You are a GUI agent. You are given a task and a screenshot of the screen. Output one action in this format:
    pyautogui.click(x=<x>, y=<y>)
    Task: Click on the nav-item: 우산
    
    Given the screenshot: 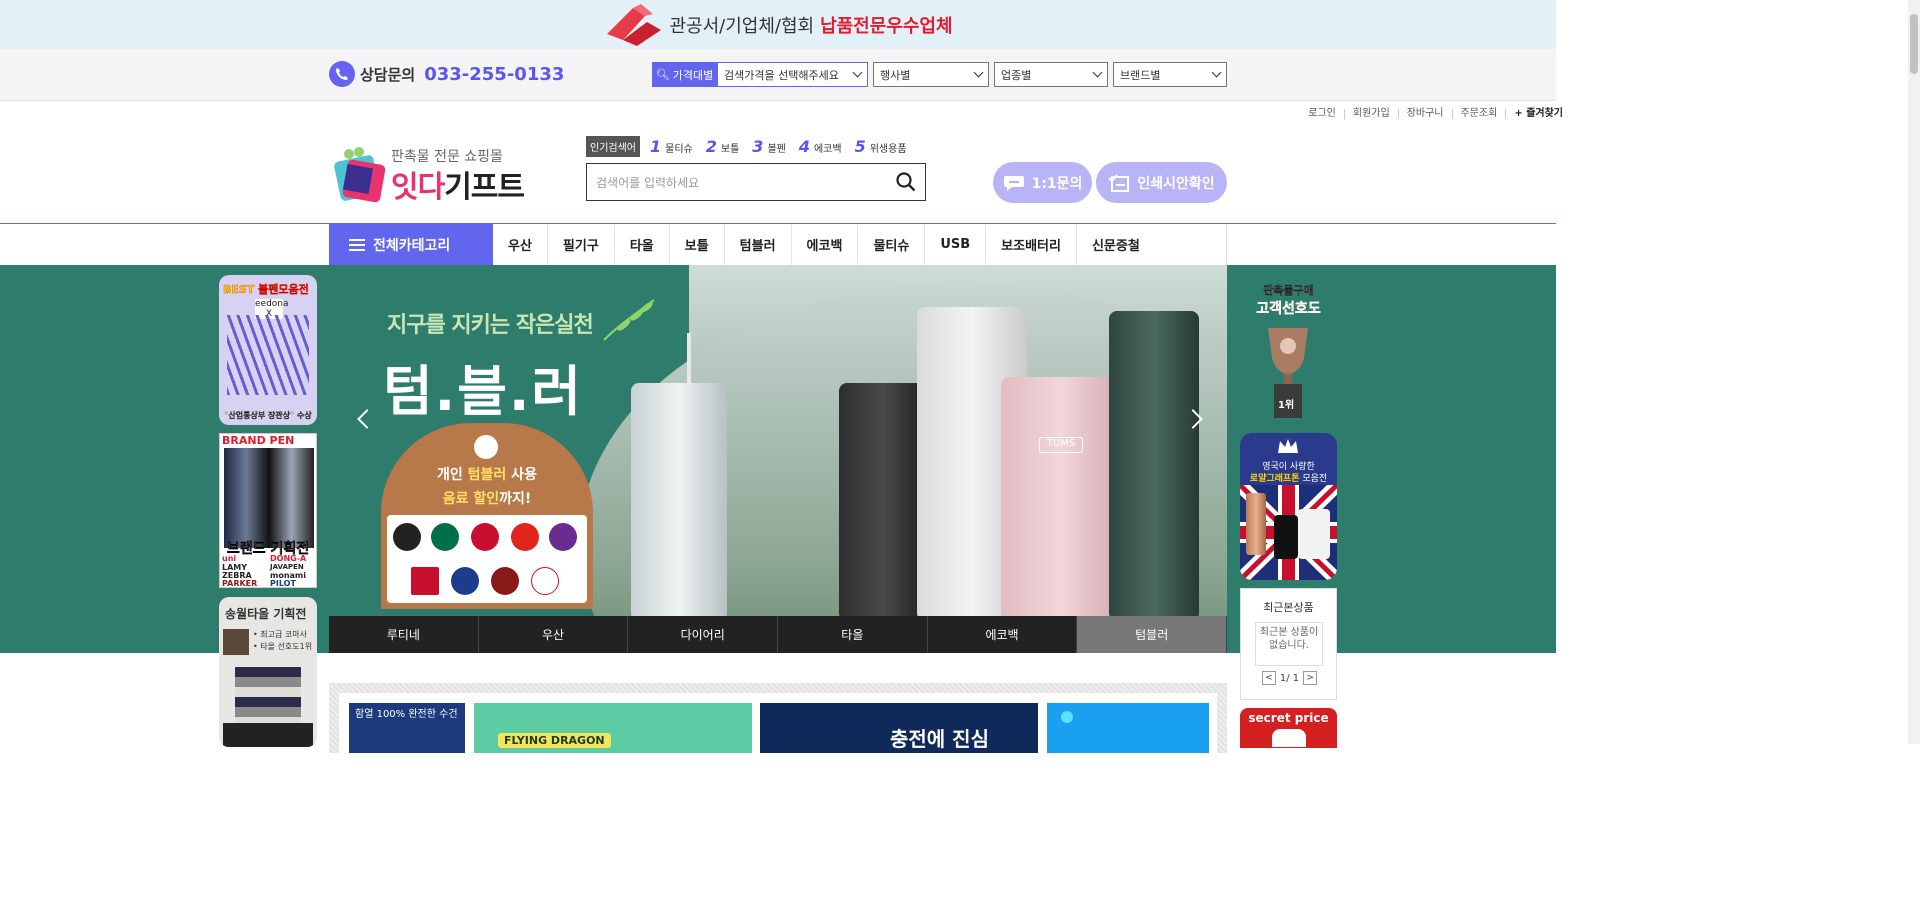 What is the action you would take?
    pyautogui.click(x=520, y=244)
    